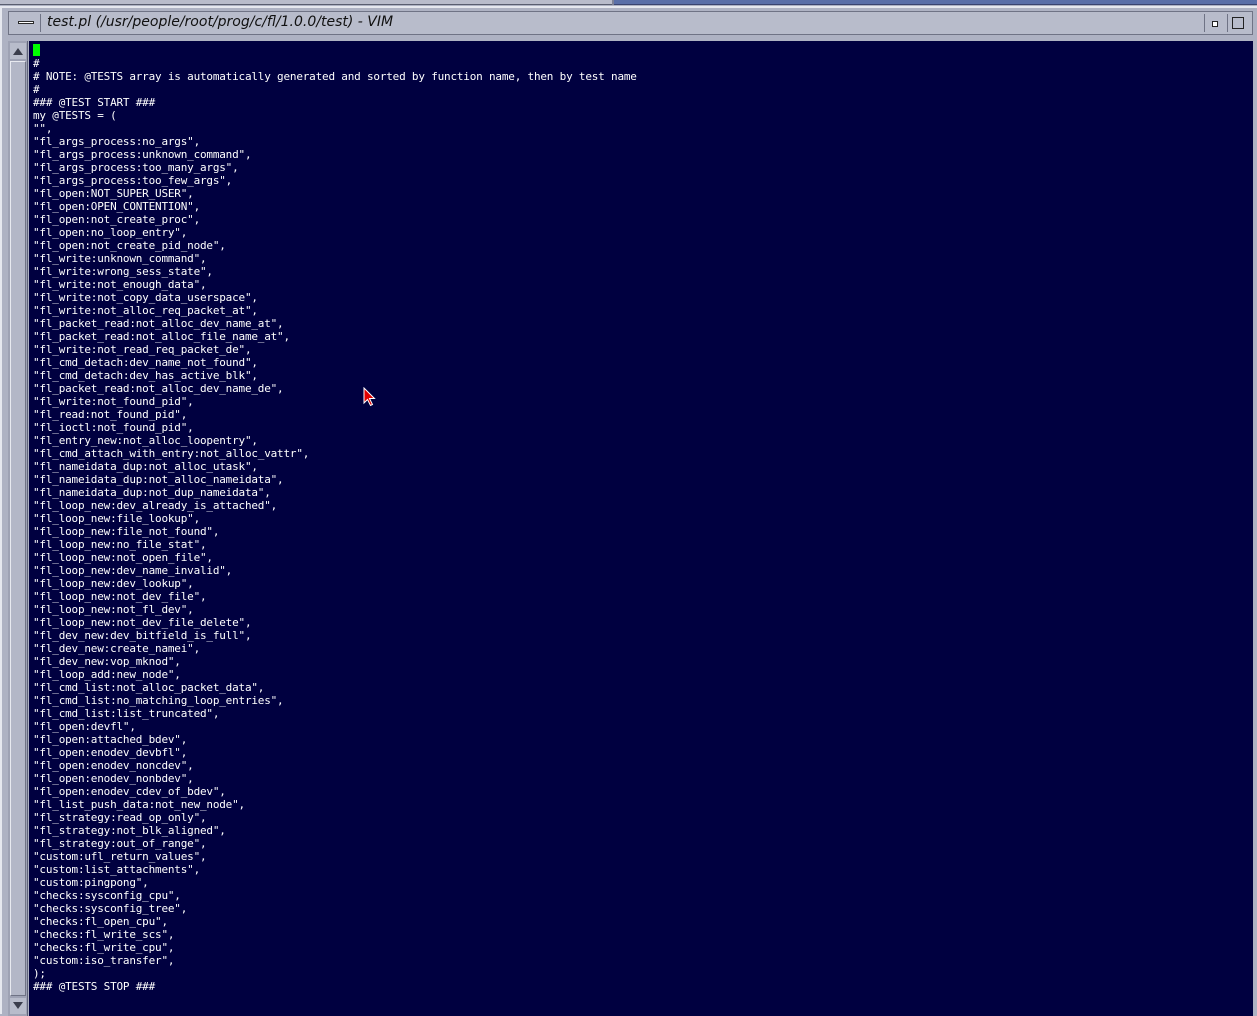 The width and height of the screenshot is (1257, 1016). I want to click on code-line: "fl_open:NOT_SUPER_USER",, so click(113, 193).